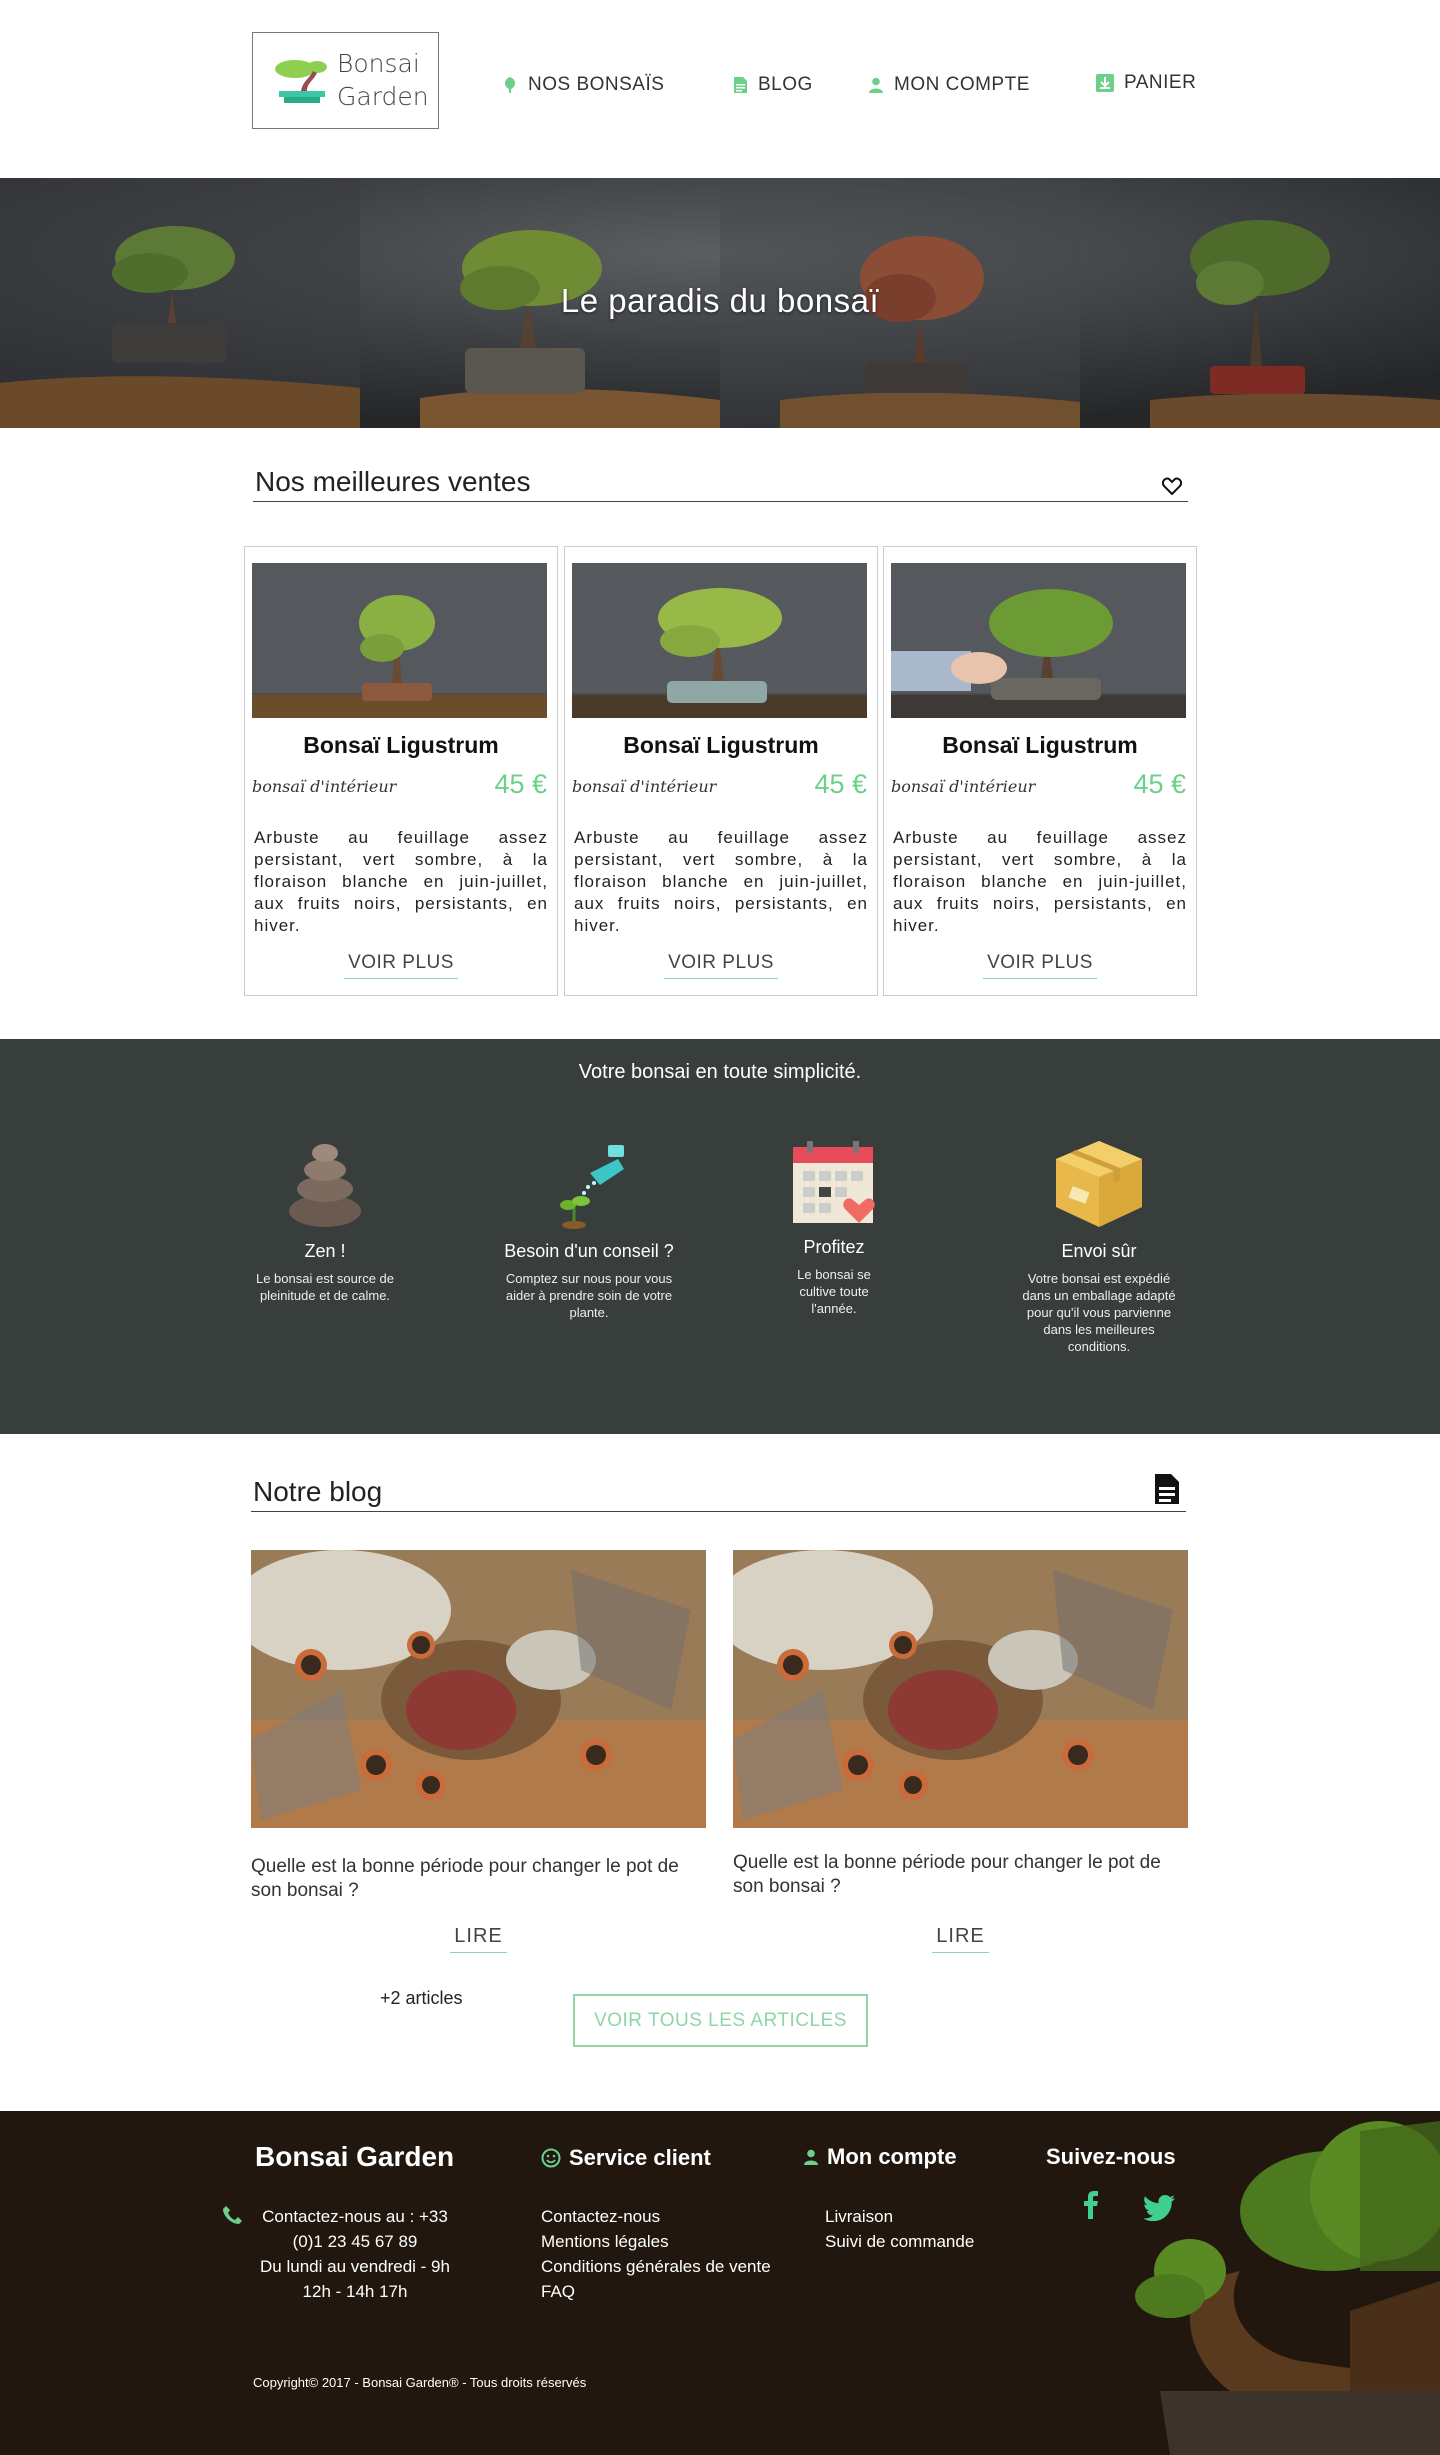  Describe the element at coordinates (656, 2216) in the screenshot. I see `footer-link-contact: Contactez-nous` at that location.